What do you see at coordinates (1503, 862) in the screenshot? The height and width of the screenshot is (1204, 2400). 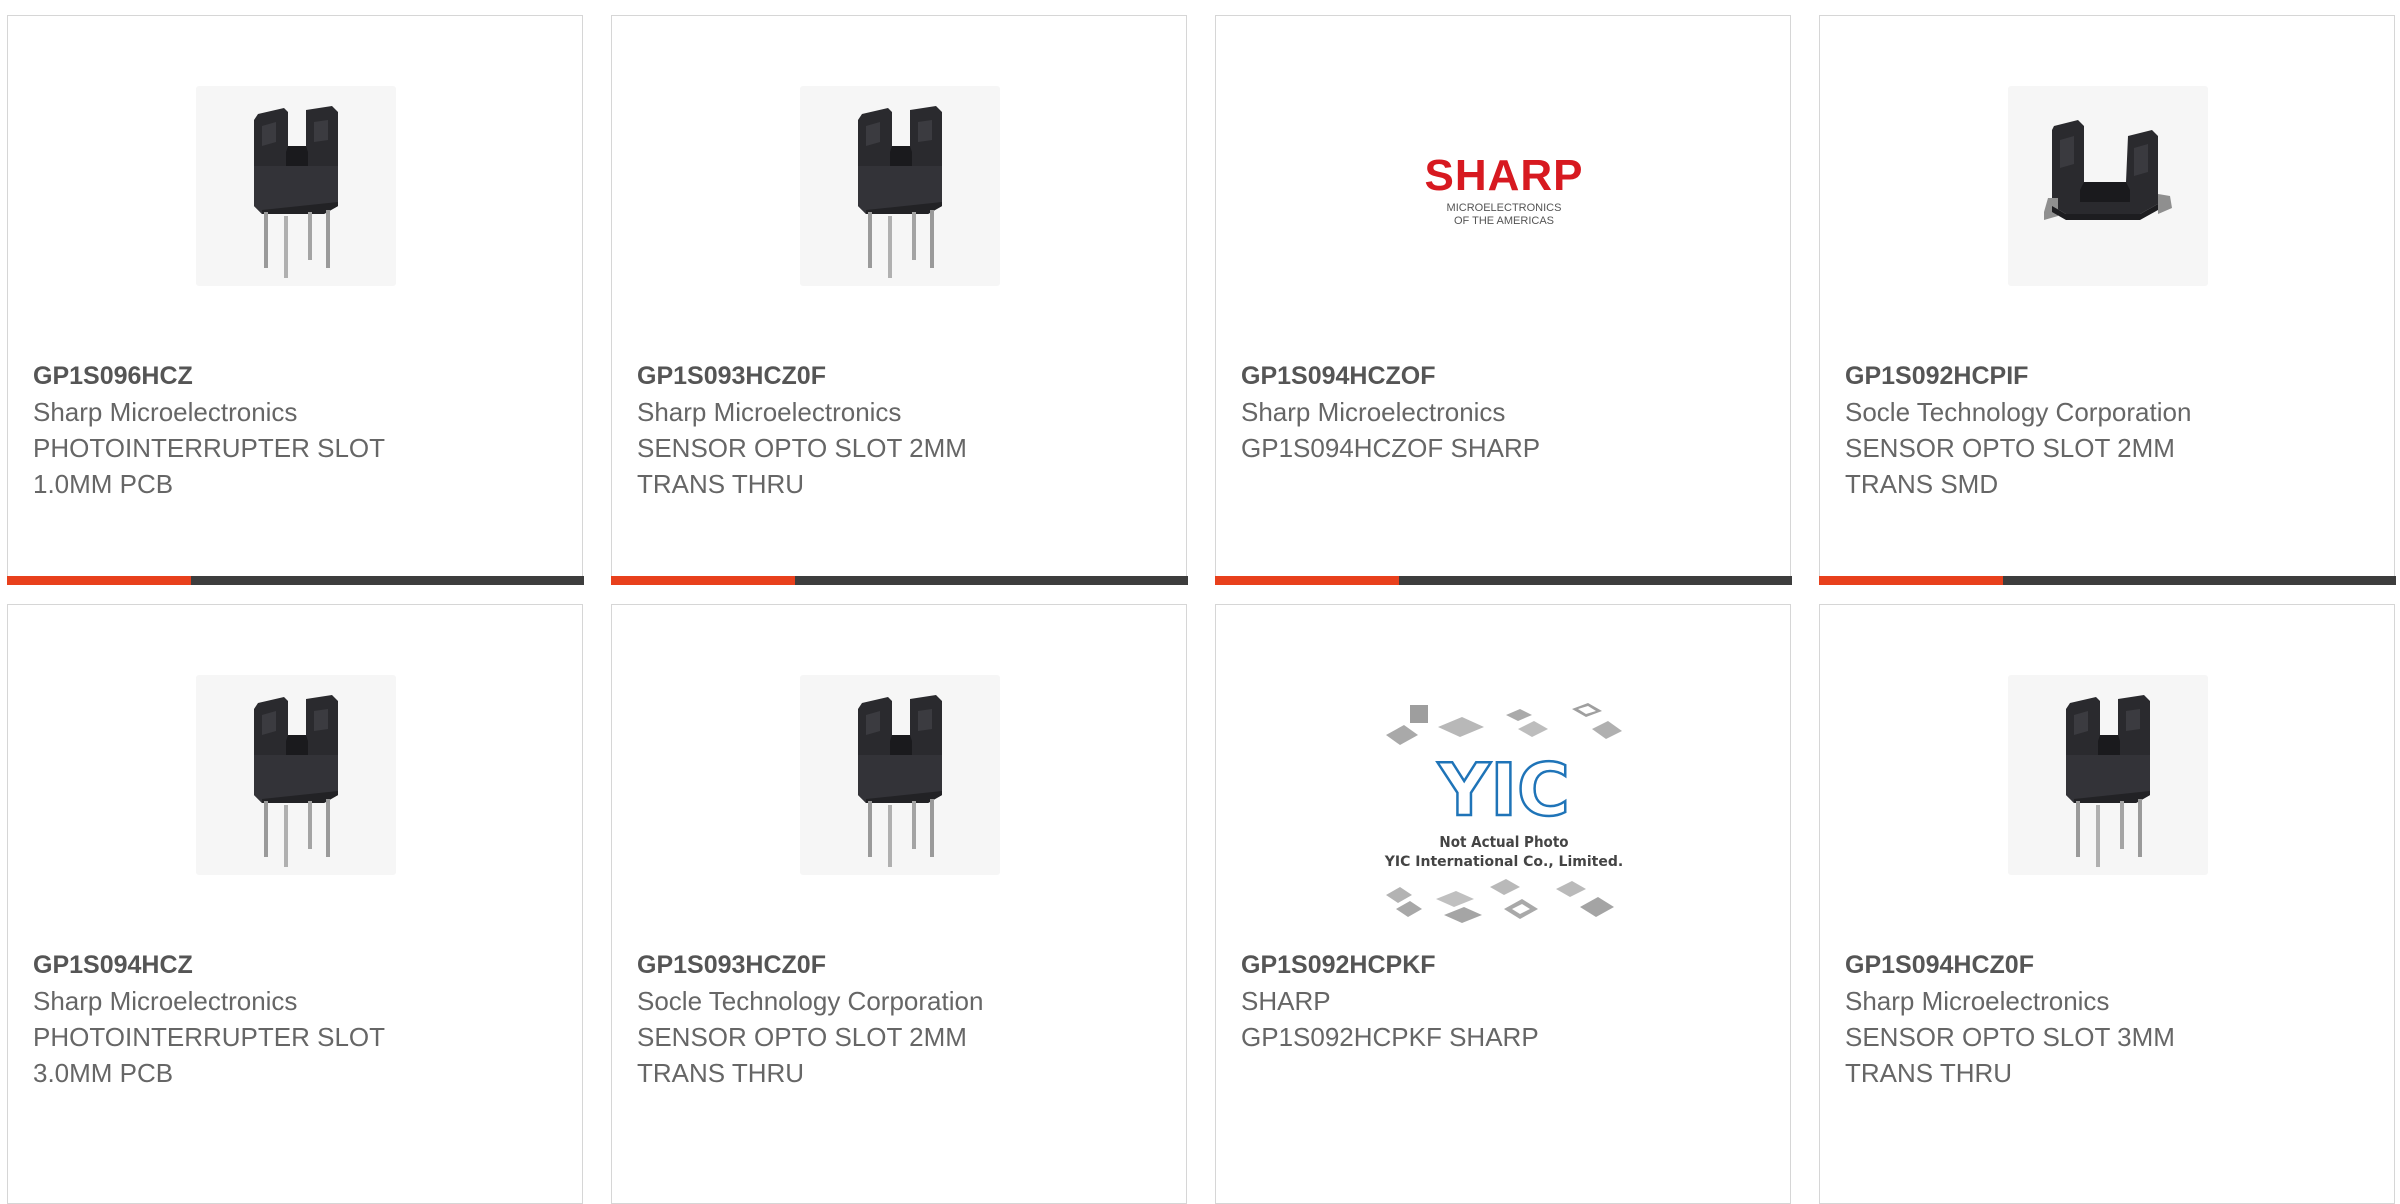 I see `placeholder-note: YIC International Co., Limited.` at bounding box center [1503, 862].